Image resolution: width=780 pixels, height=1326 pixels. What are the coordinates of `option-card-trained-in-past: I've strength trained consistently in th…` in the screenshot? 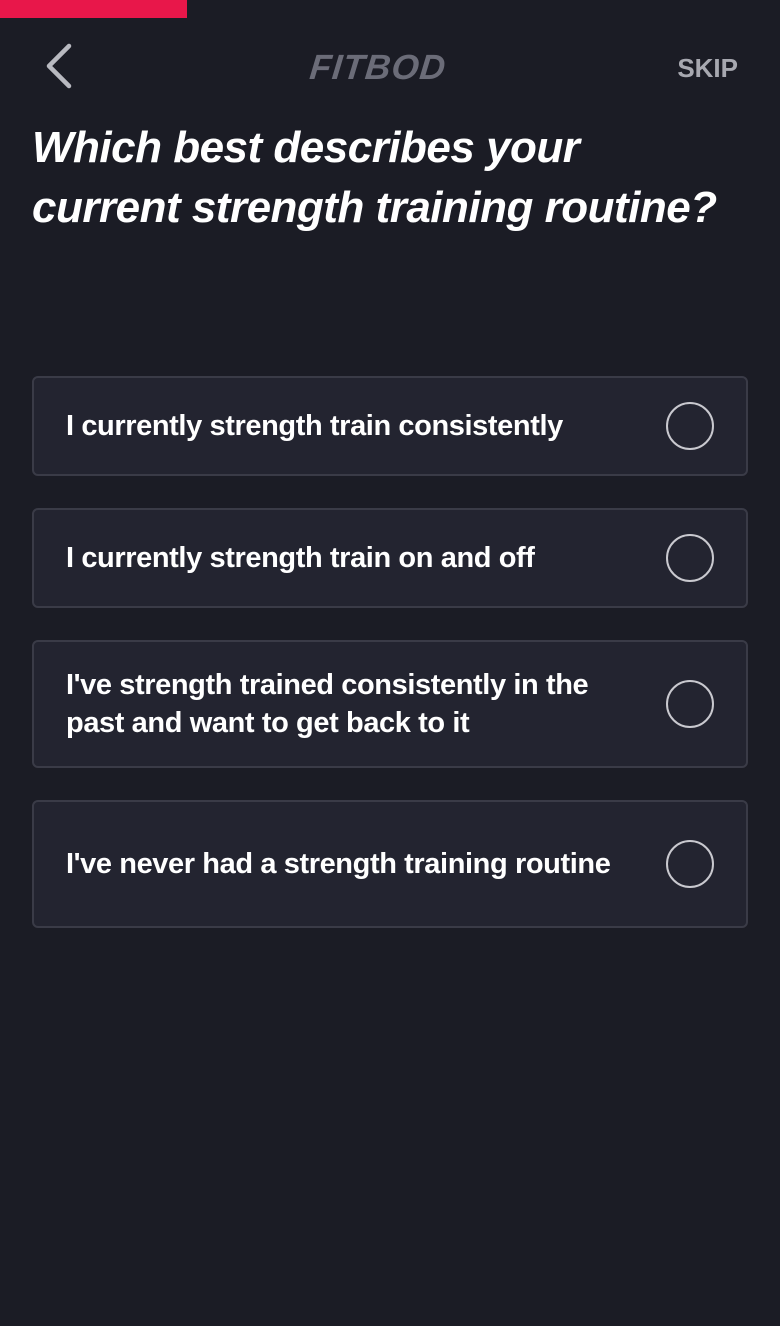 It's located at (390, 704).